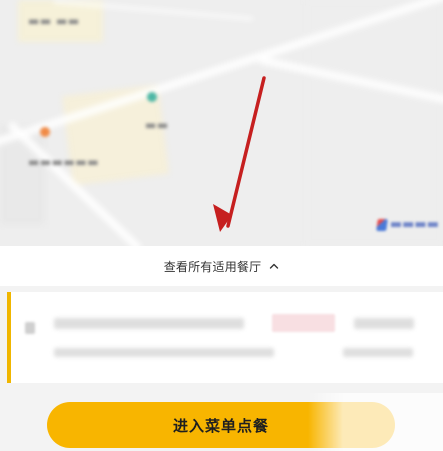  What do you see at coordinates (64, 162) in the screenshot?
I see `map-label: ▬▬▬▬▬▬` at bounding box center [64, 162].